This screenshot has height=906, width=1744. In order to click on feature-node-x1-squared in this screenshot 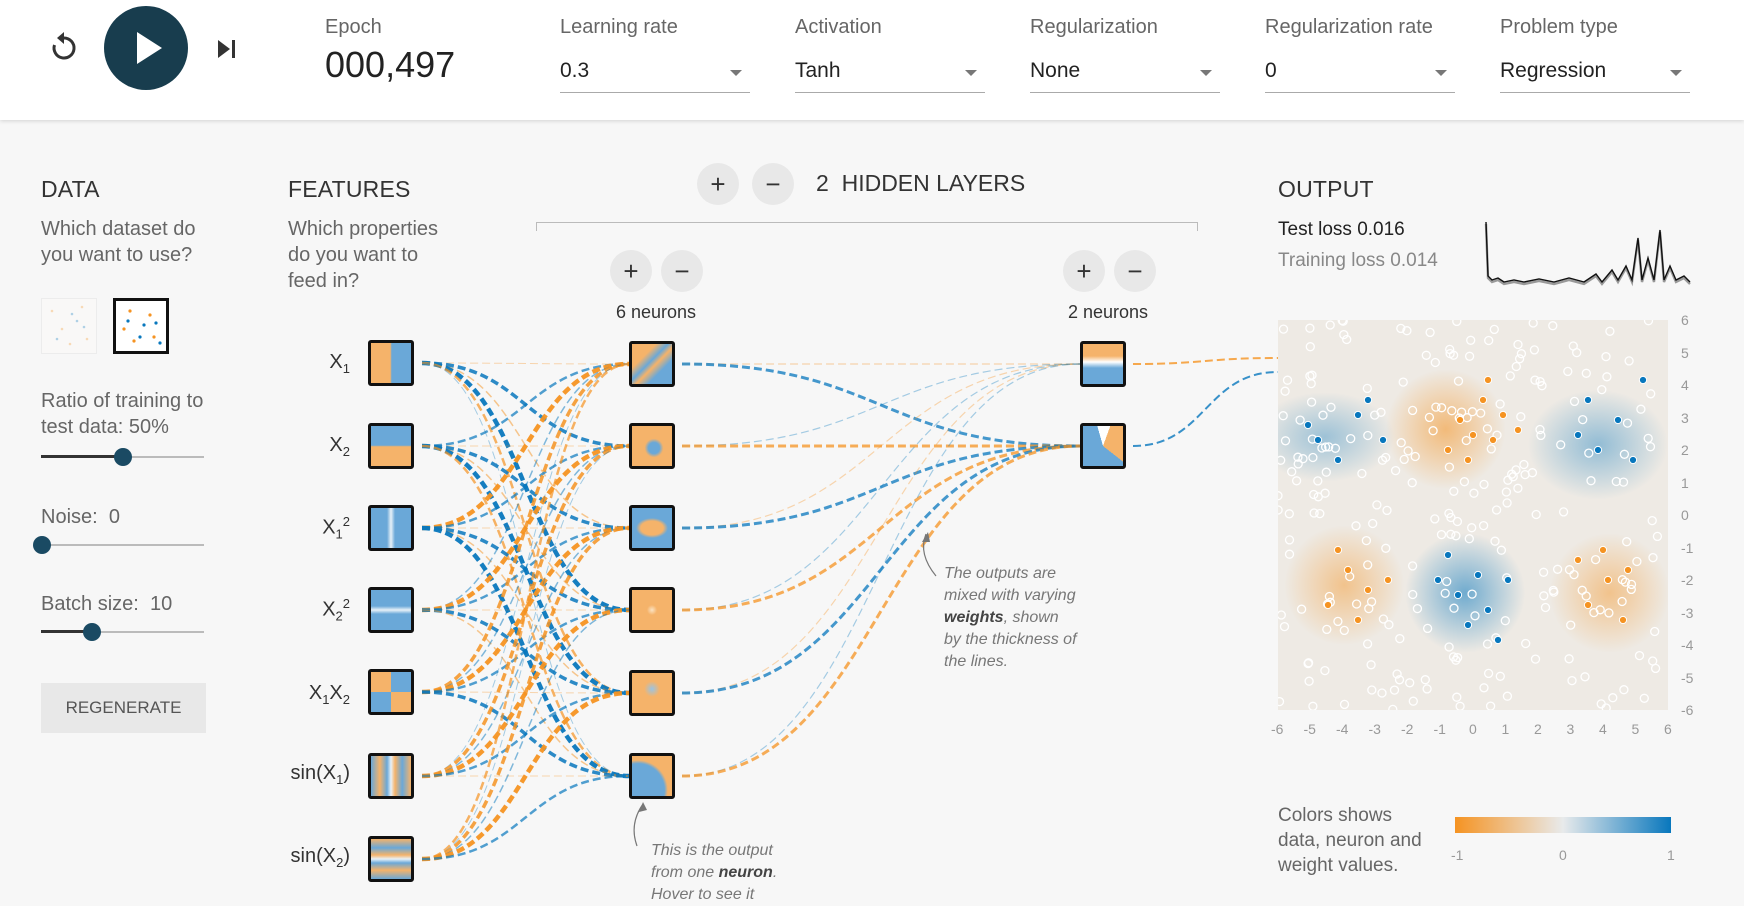, I will do `click(391, 528)`.